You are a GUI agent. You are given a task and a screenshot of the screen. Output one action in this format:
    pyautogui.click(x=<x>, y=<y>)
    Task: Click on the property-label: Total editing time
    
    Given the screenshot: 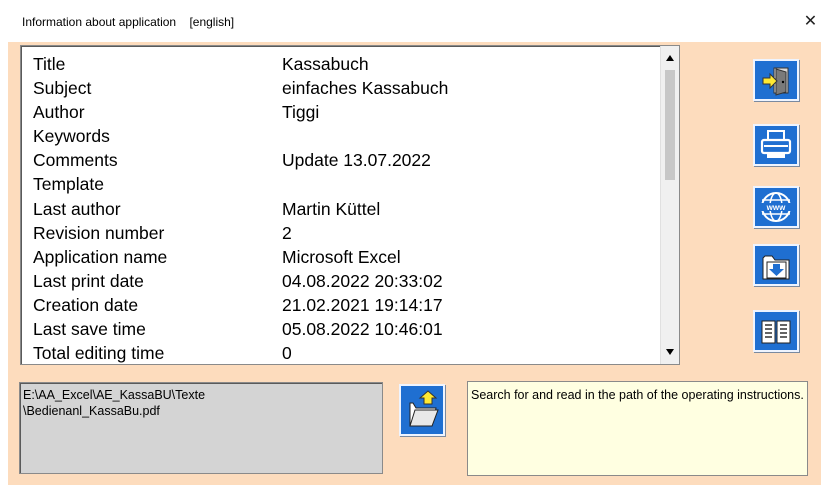 What is the action you would take?
    pyautogui.click(x=99, y=353)
    